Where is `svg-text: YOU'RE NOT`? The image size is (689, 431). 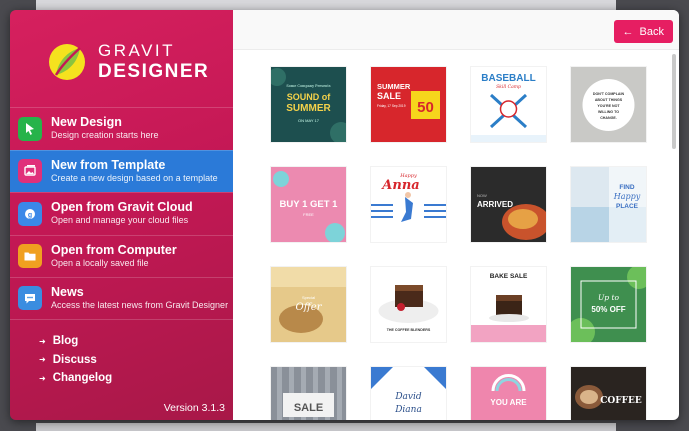 svg-text: YOU'RE NOT is located at coordinates (608, 106).